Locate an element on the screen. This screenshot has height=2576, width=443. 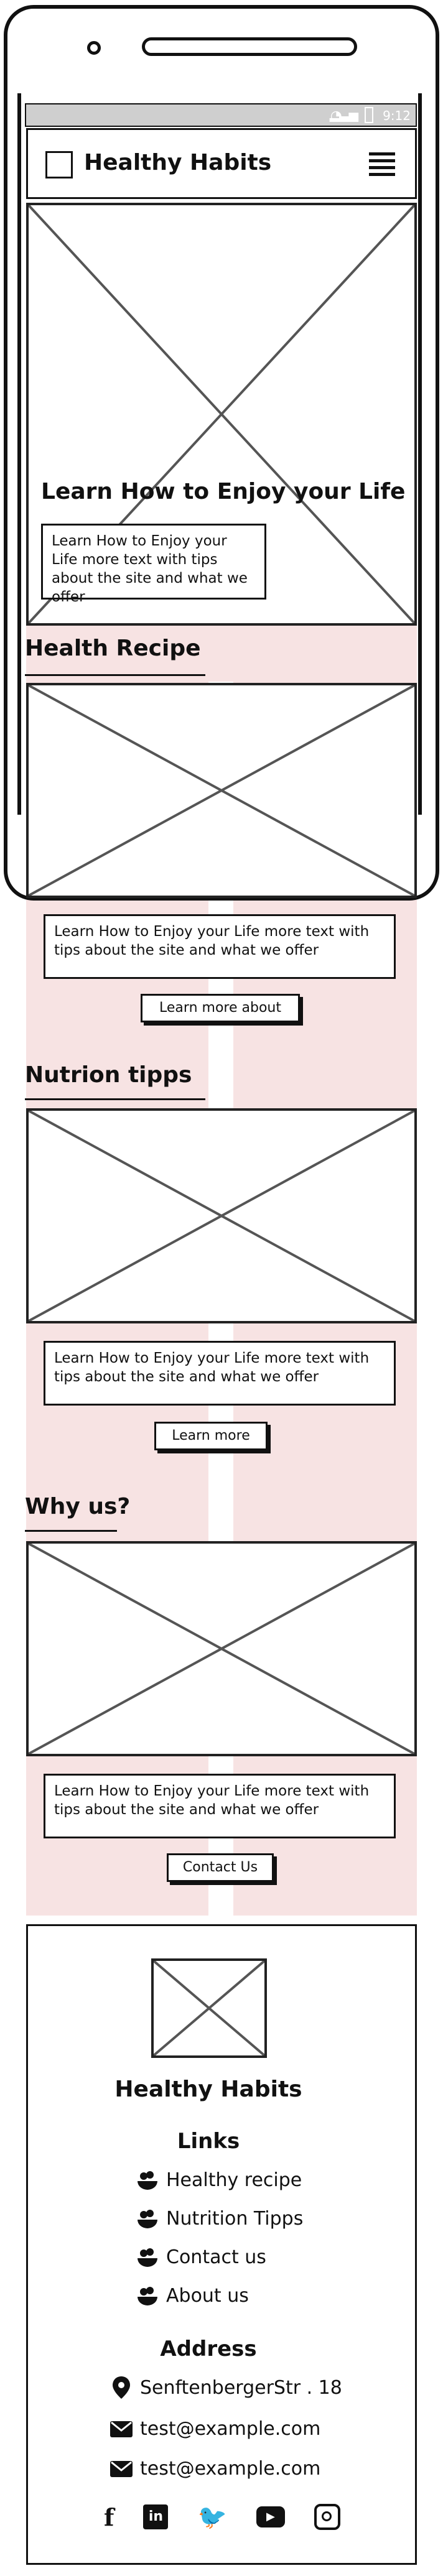
health-recipe-image is located at coordinates (222, 791).